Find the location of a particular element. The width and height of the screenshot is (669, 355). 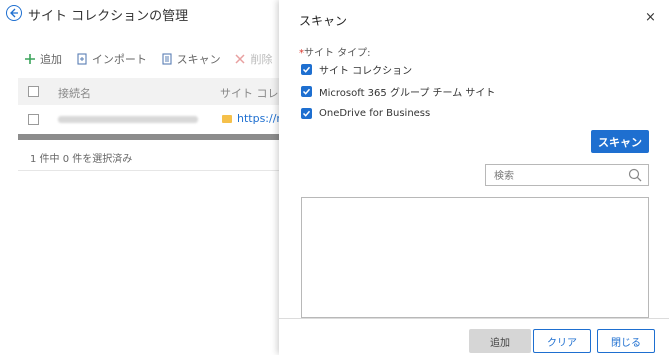

site-type-label: *サイト タイプ: is located at coordinates (335, 51).